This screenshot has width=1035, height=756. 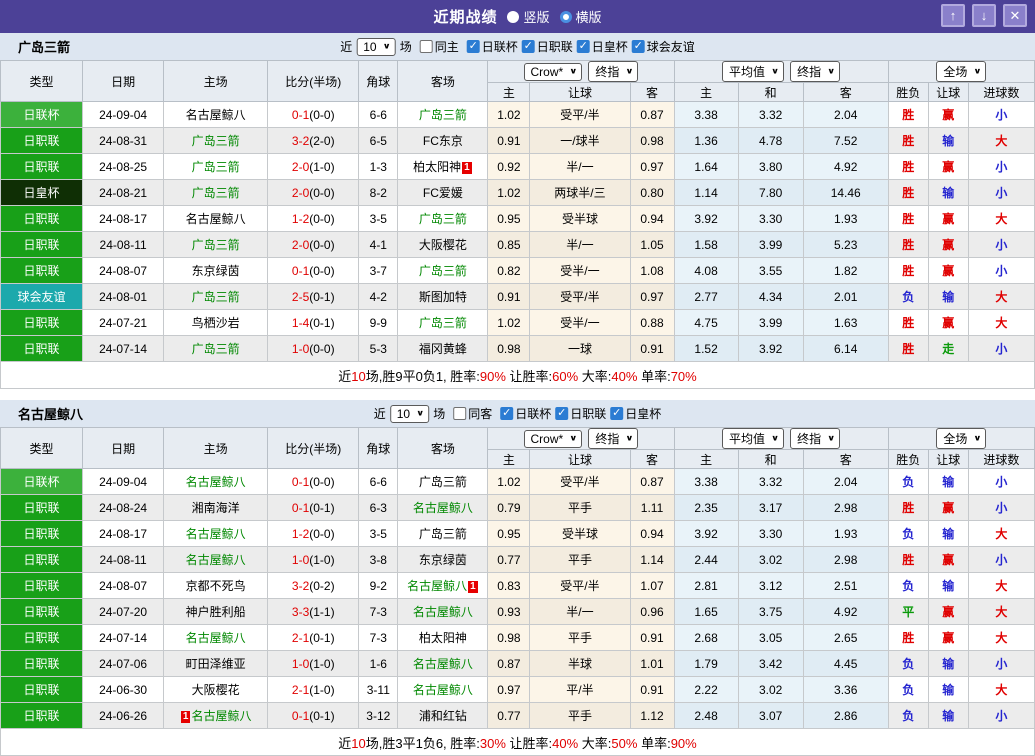 I want to click on home-team-cell: 京都不死鸟, so click(x=216, y=585).